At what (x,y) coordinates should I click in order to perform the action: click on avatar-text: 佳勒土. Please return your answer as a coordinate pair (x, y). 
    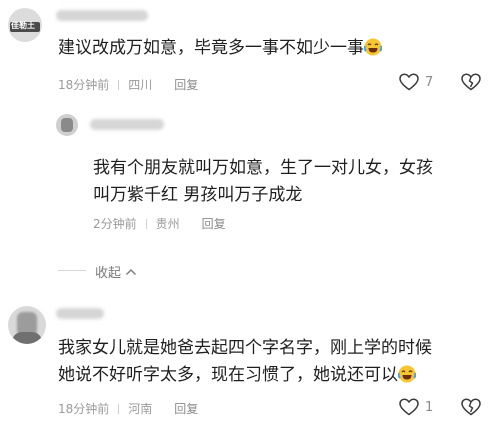
    Looking at the image, I should click on (23, 25).